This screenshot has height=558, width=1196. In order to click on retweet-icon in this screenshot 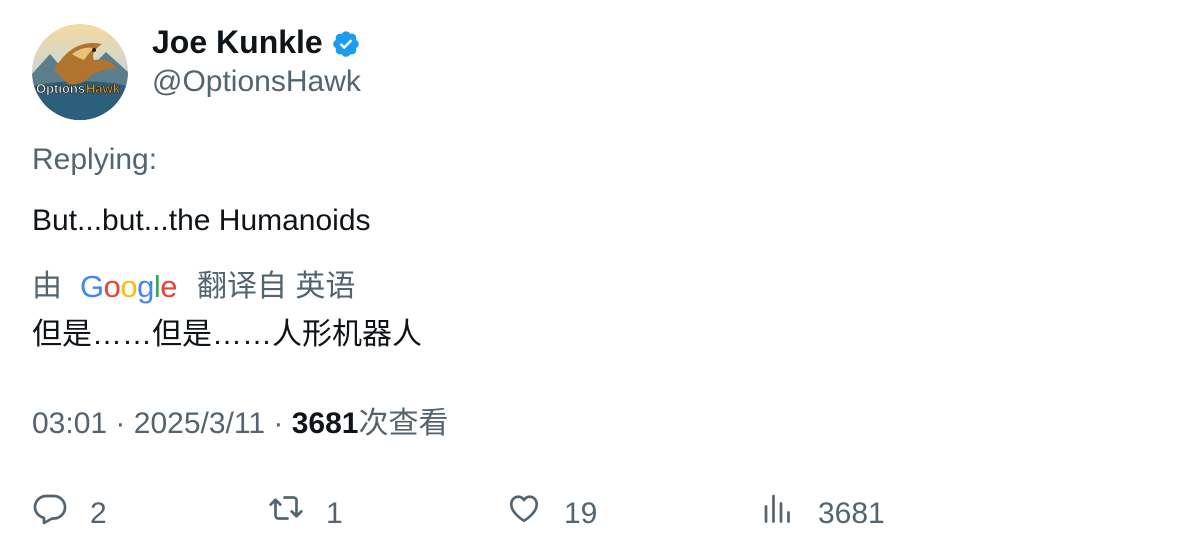, I will do `click(297, 513)`.